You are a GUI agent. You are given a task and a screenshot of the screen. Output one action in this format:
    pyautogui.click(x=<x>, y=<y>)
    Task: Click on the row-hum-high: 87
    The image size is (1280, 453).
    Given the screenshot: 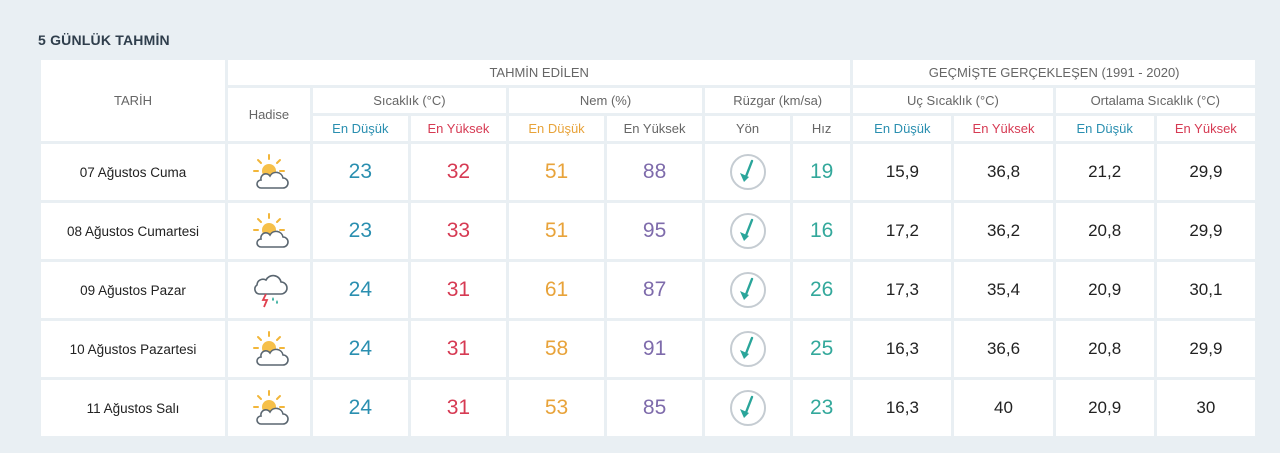 What is the action you would take?
    pyautogui.click(x=655, y=290)
    